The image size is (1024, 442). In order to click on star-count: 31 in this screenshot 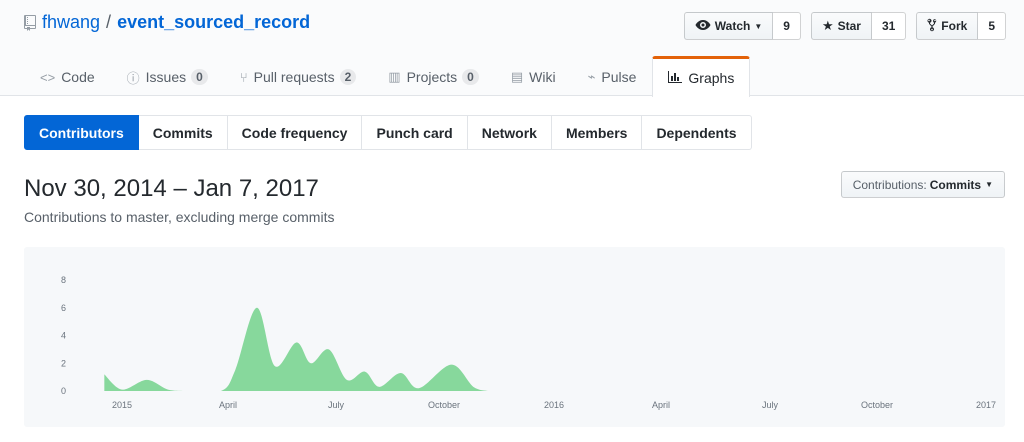, I will do `click(889, 26)`.